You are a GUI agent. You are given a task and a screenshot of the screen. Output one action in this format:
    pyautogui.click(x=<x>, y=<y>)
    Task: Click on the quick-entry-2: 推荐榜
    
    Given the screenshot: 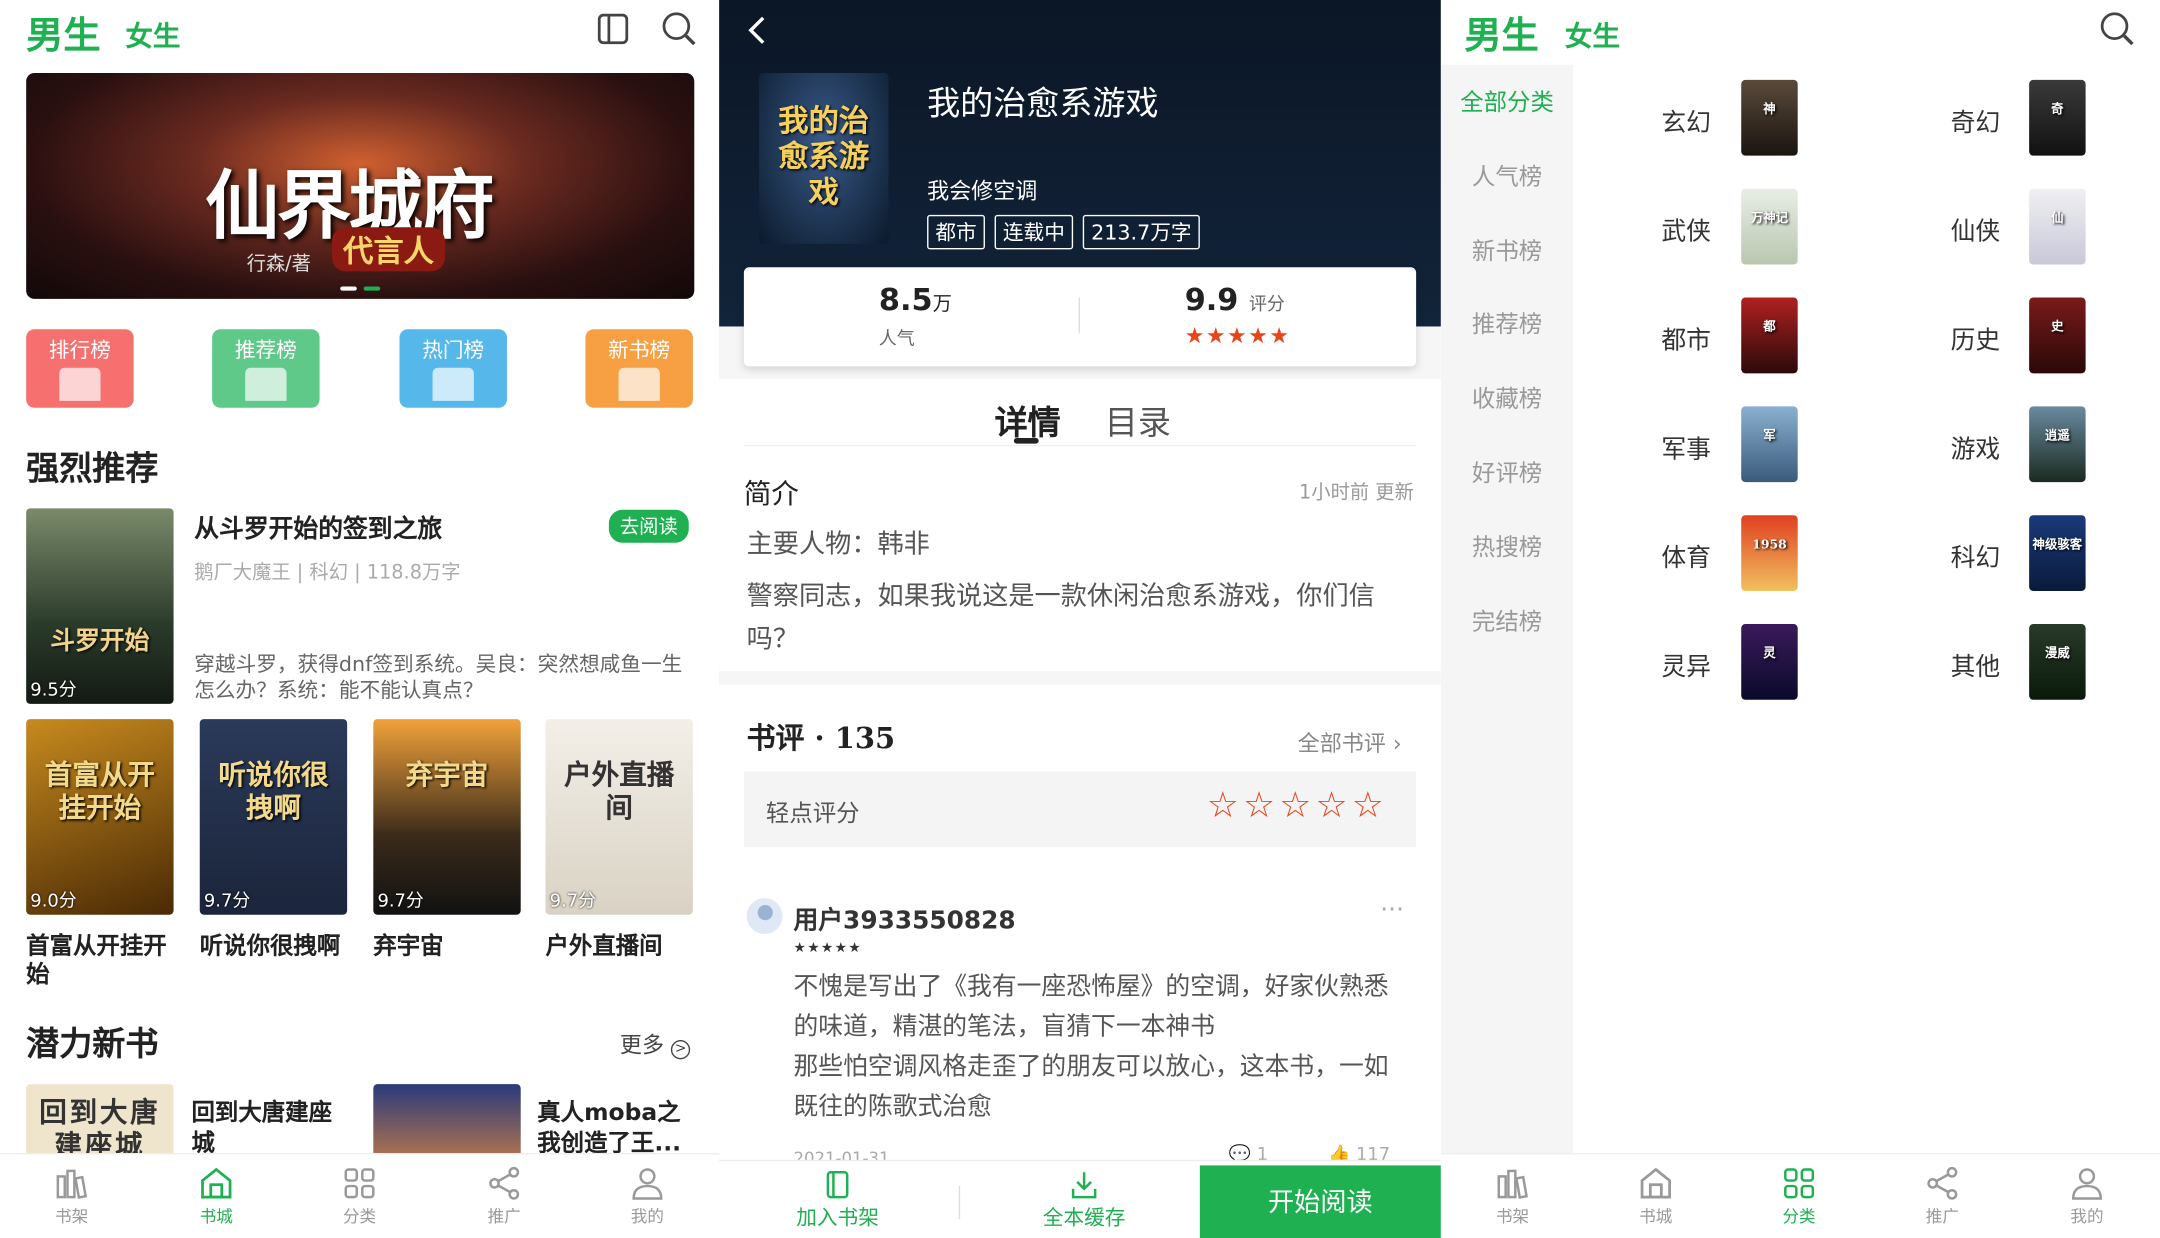 What is the action you would take?
    pyautogui.click(x=266, y=368)
    